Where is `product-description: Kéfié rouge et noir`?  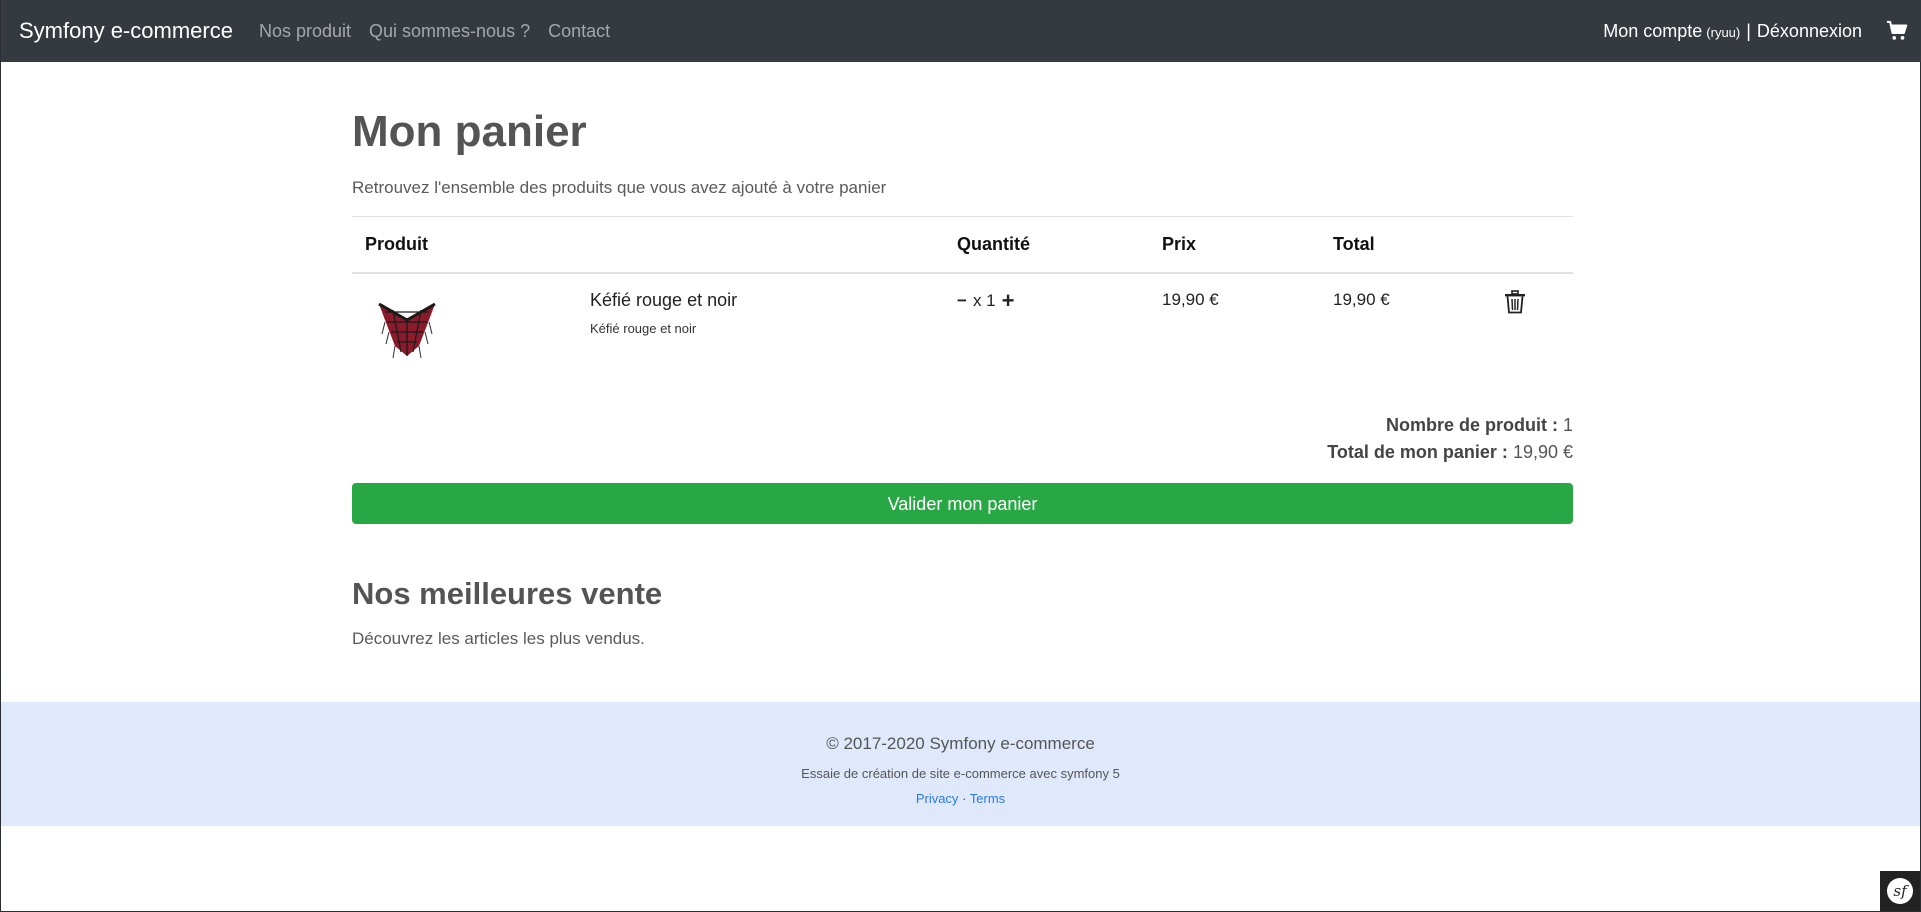 product-description: Kéfié rouge et noir is located at coordinates (643, 328).